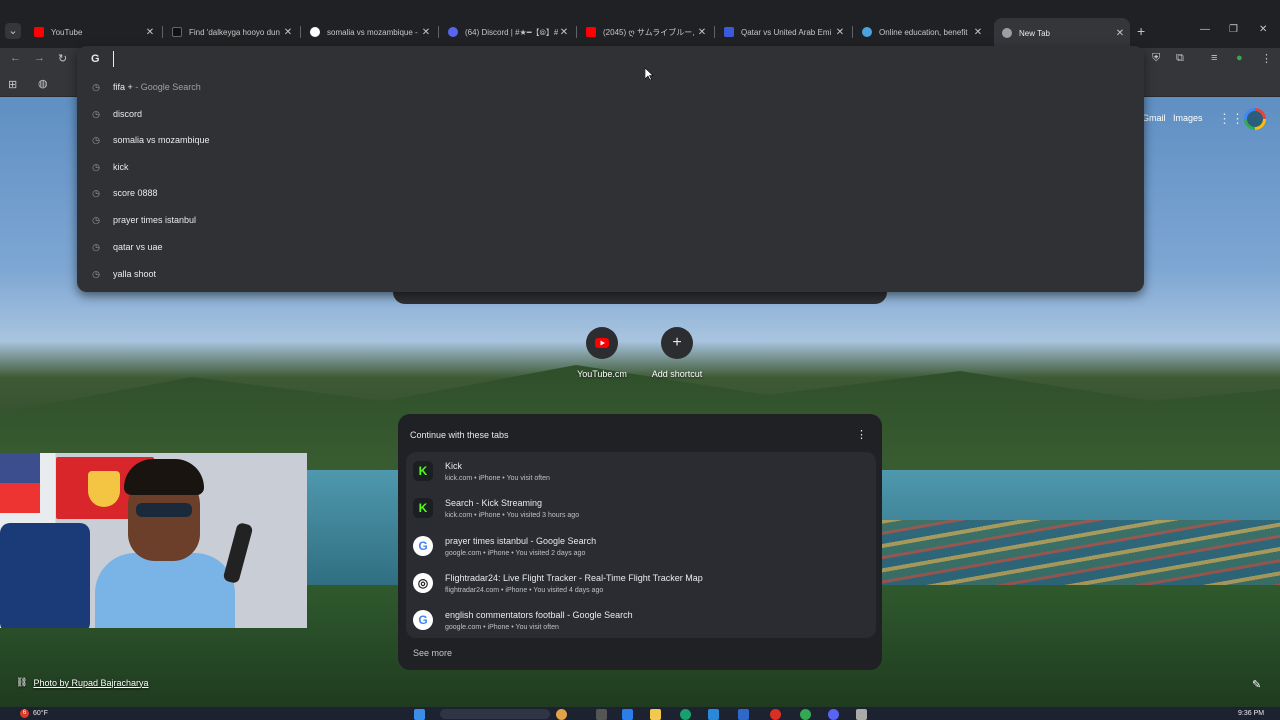 The height and width of the screenshot is (720, 1280). What do you see at coordinates (82, 682) in the screenshot?
I see `photo-credit-link: ⛓ Photo by Rupad Bajracharya` at bounding box center [82, 682].